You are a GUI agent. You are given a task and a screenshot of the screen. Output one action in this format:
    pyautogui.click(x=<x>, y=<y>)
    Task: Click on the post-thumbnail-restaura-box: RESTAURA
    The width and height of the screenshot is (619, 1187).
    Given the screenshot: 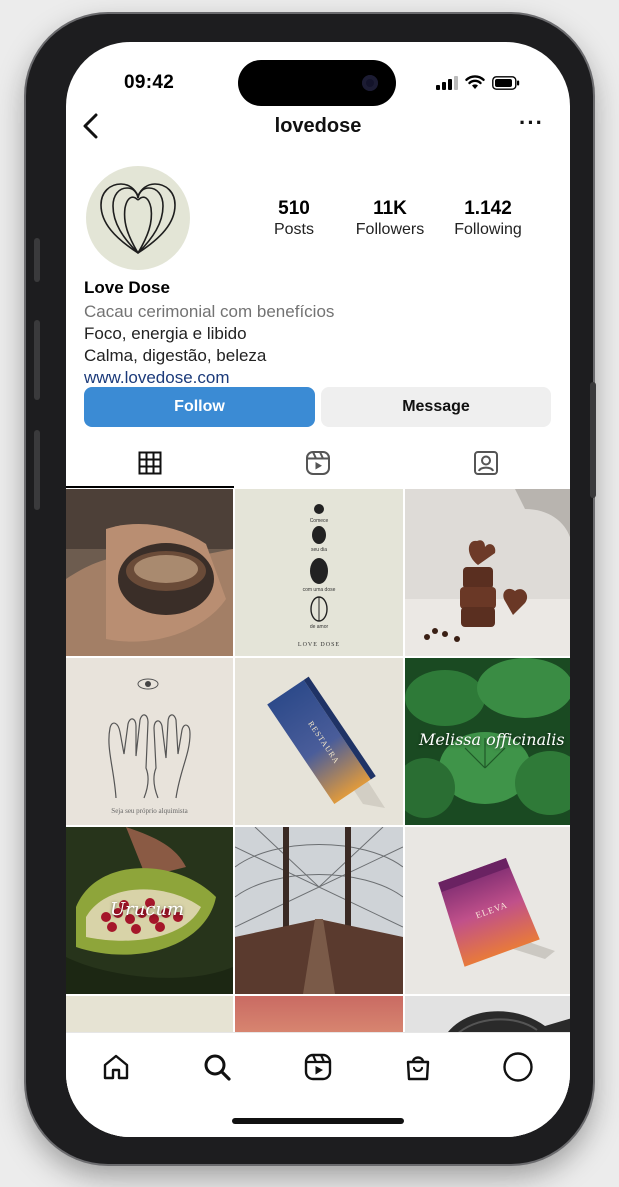 What is the action you would take?
    pyautogui.click(x=319, y=741)
    